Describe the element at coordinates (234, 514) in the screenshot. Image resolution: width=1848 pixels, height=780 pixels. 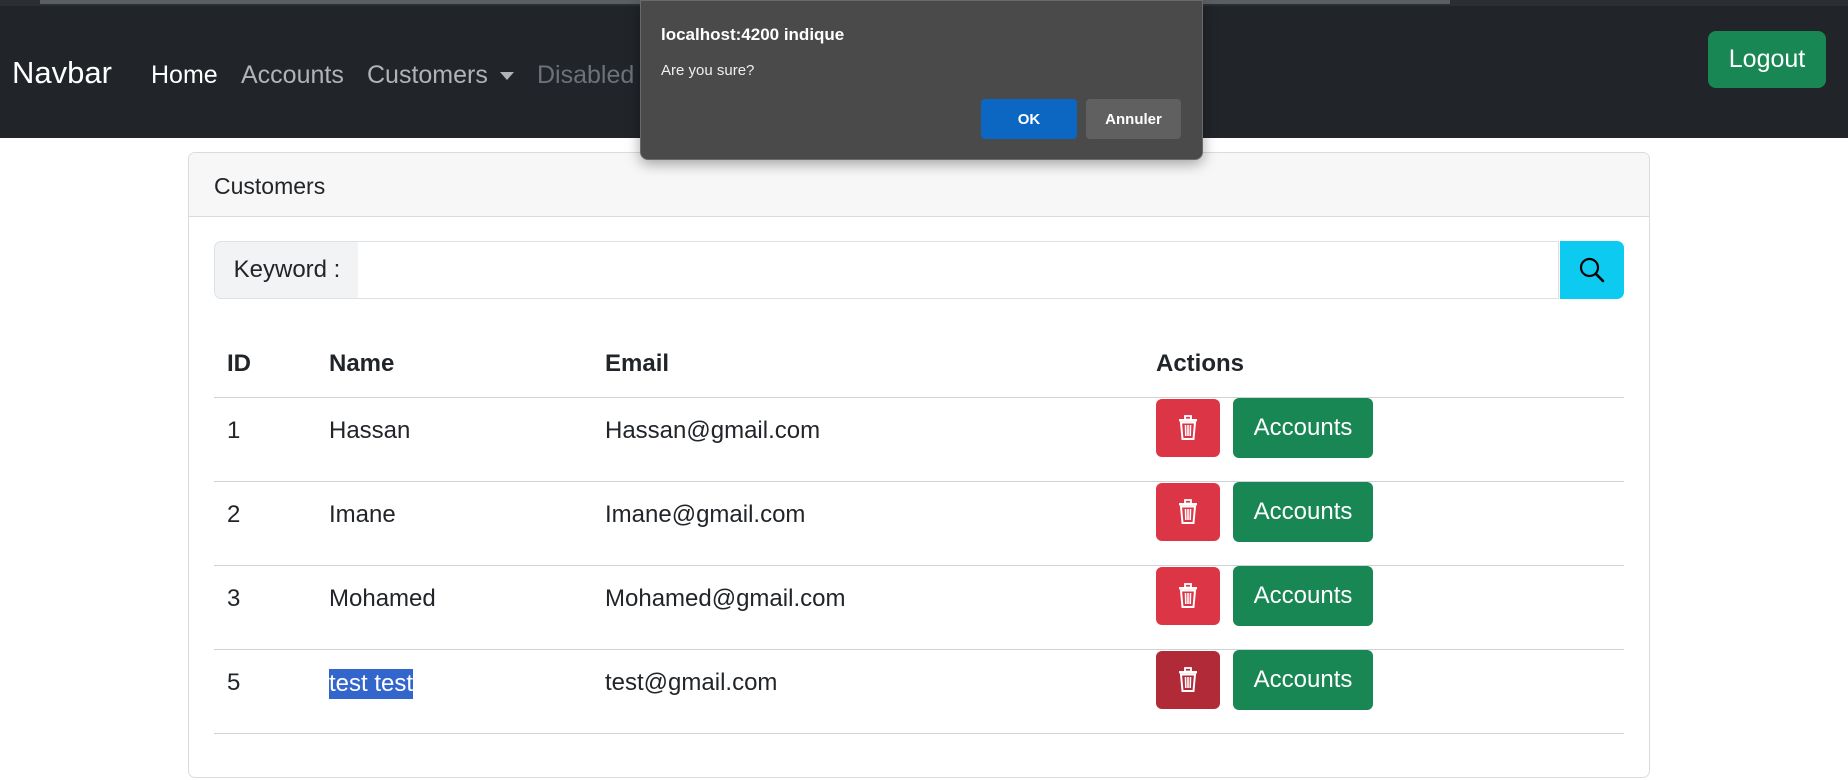
I see `cell-id-text: 2` at that location.